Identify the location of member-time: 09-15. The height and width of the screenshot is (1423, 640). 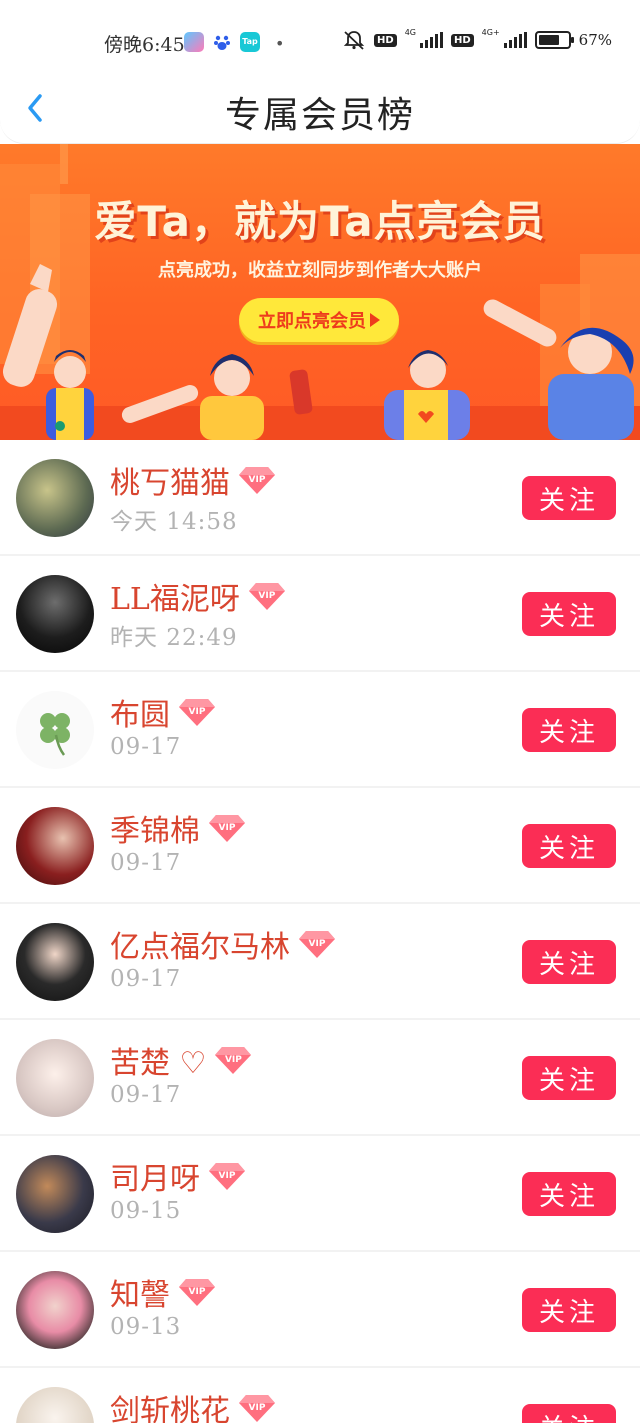
(146, 1211).